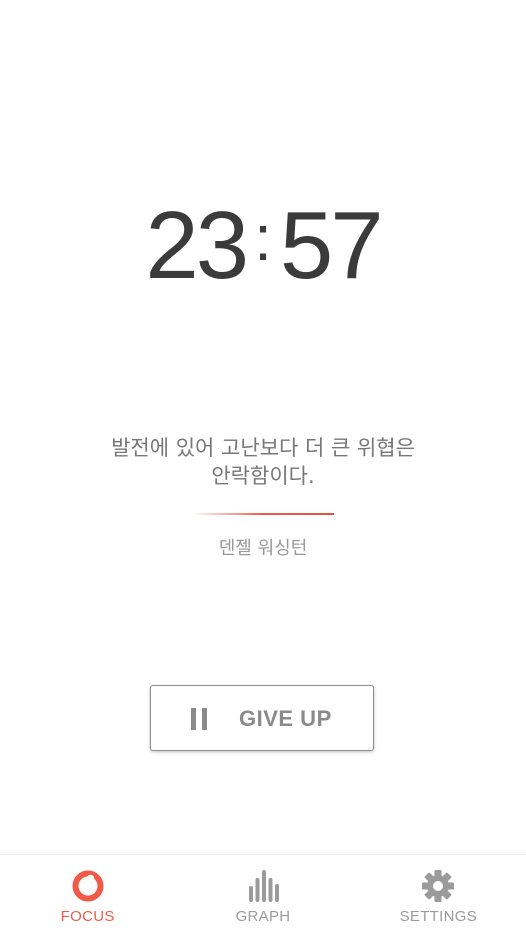 This screenshot has height=936, width=526. Describe the element at coordinates (263, 448) in the screenshot. I see `quote-line-1: 발전에 있어 고난보다 더 큰 위협은` at that location.